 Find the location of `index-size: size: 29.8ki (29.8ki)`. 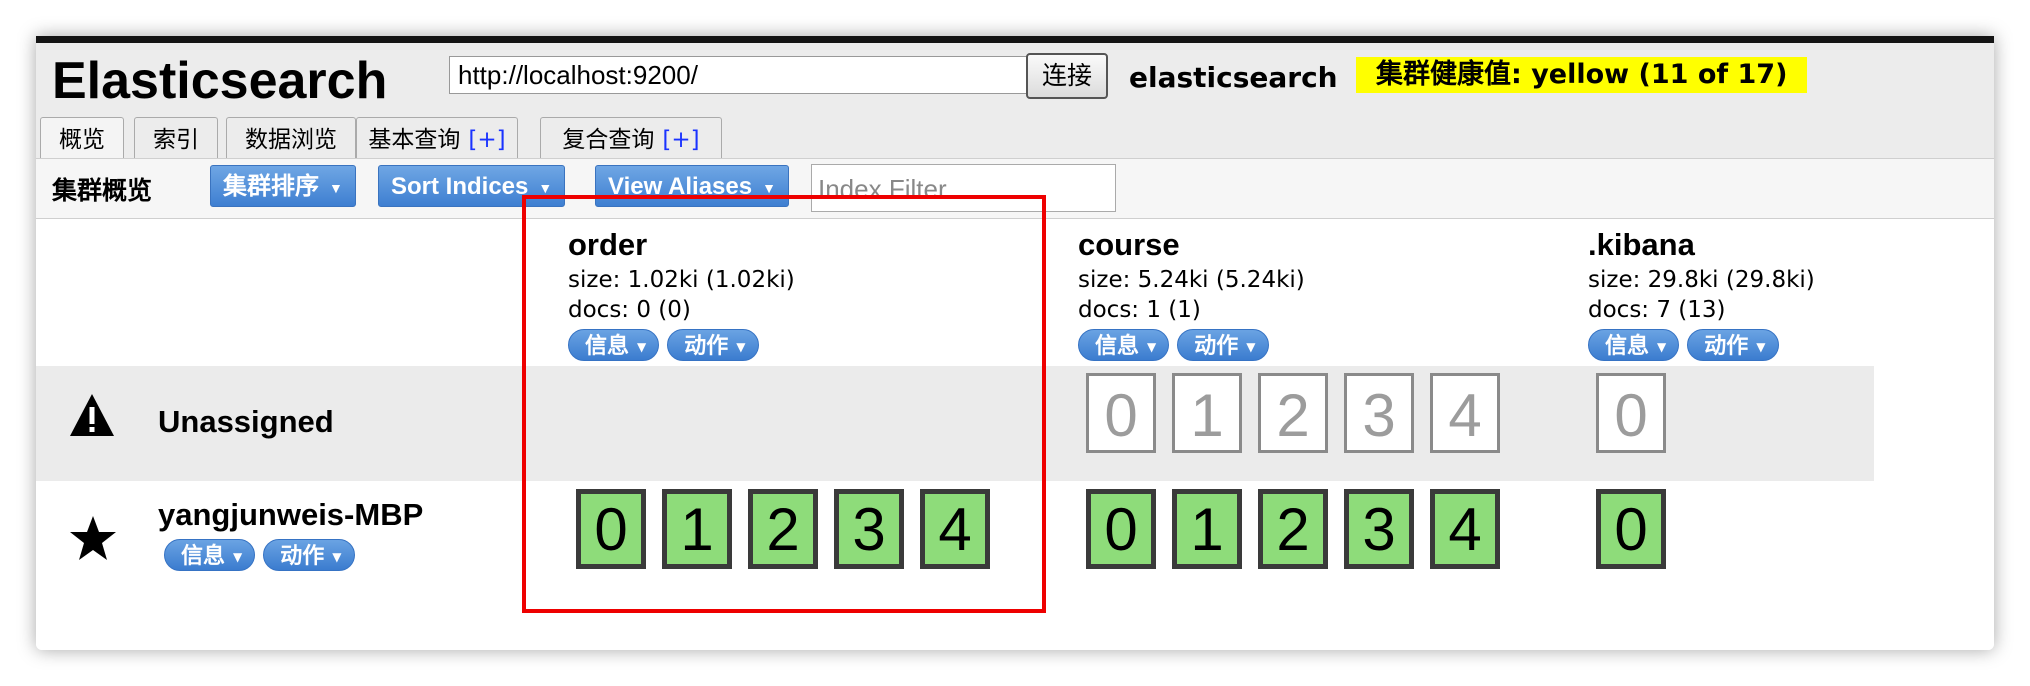

index-size: size: 29.8ki (29.8ki) is located at coordinates (1701, 280).